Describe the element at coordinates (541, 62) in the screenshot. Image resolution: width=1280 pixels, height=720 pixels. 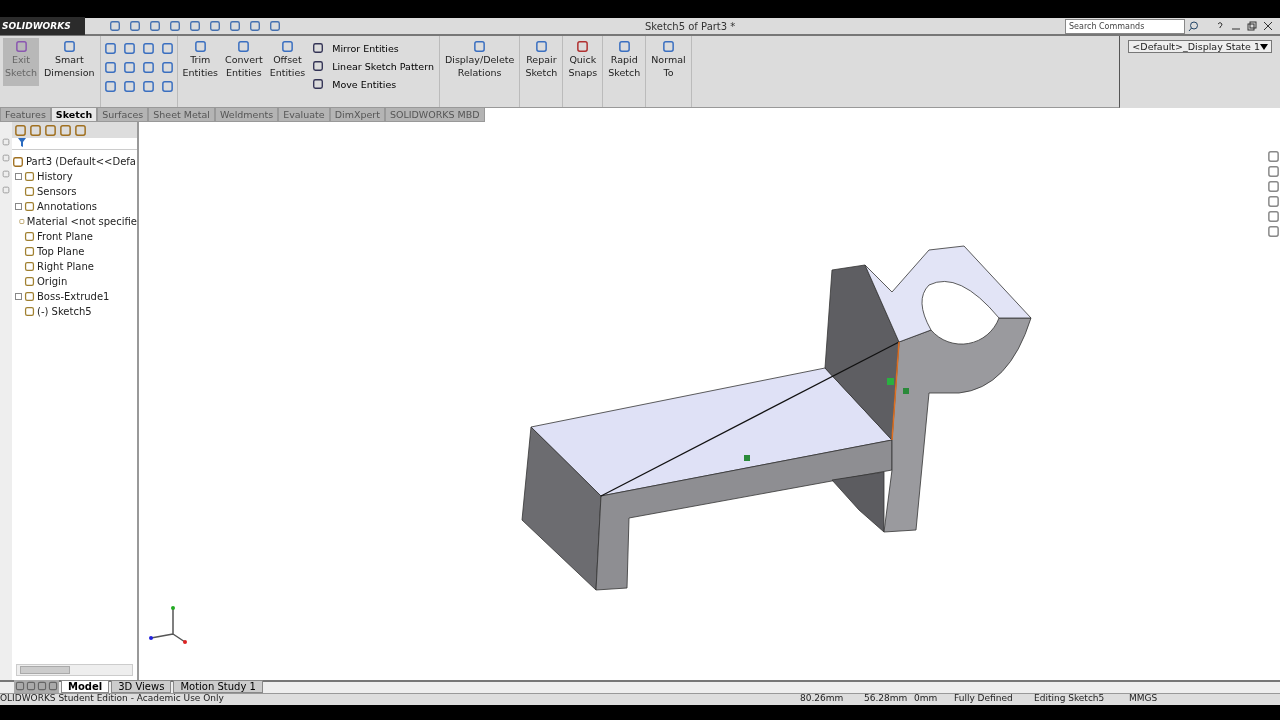
I see `ribbon-button: Repair Sketch` at that location.